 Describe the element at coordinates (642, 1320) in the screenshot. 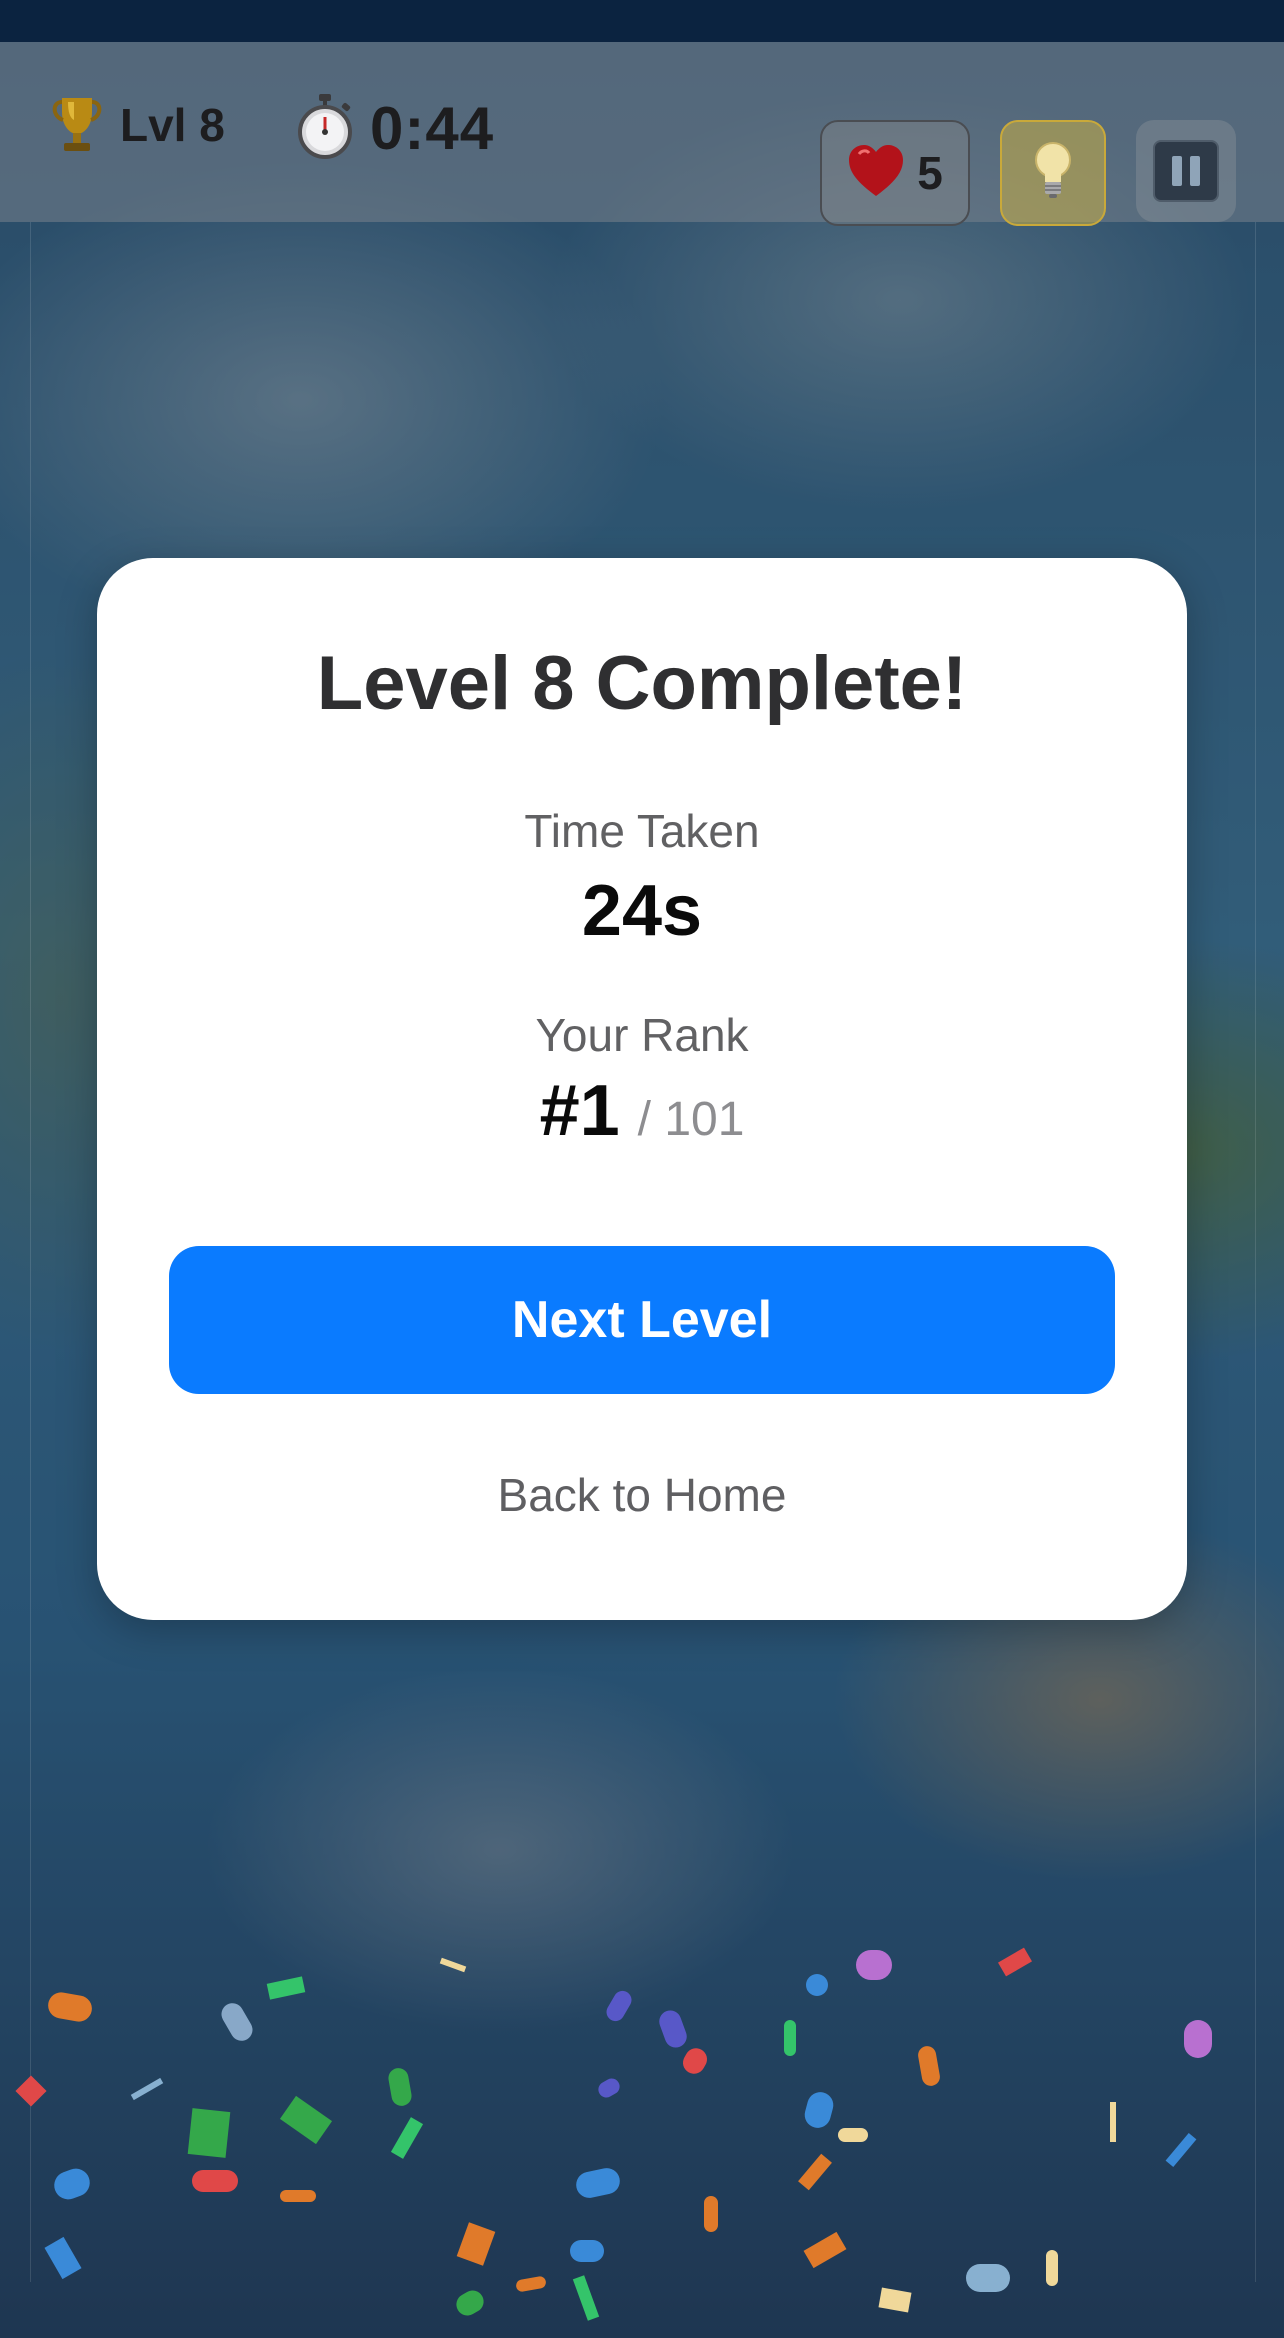

I see `next-level-button: Next Level` at that location.